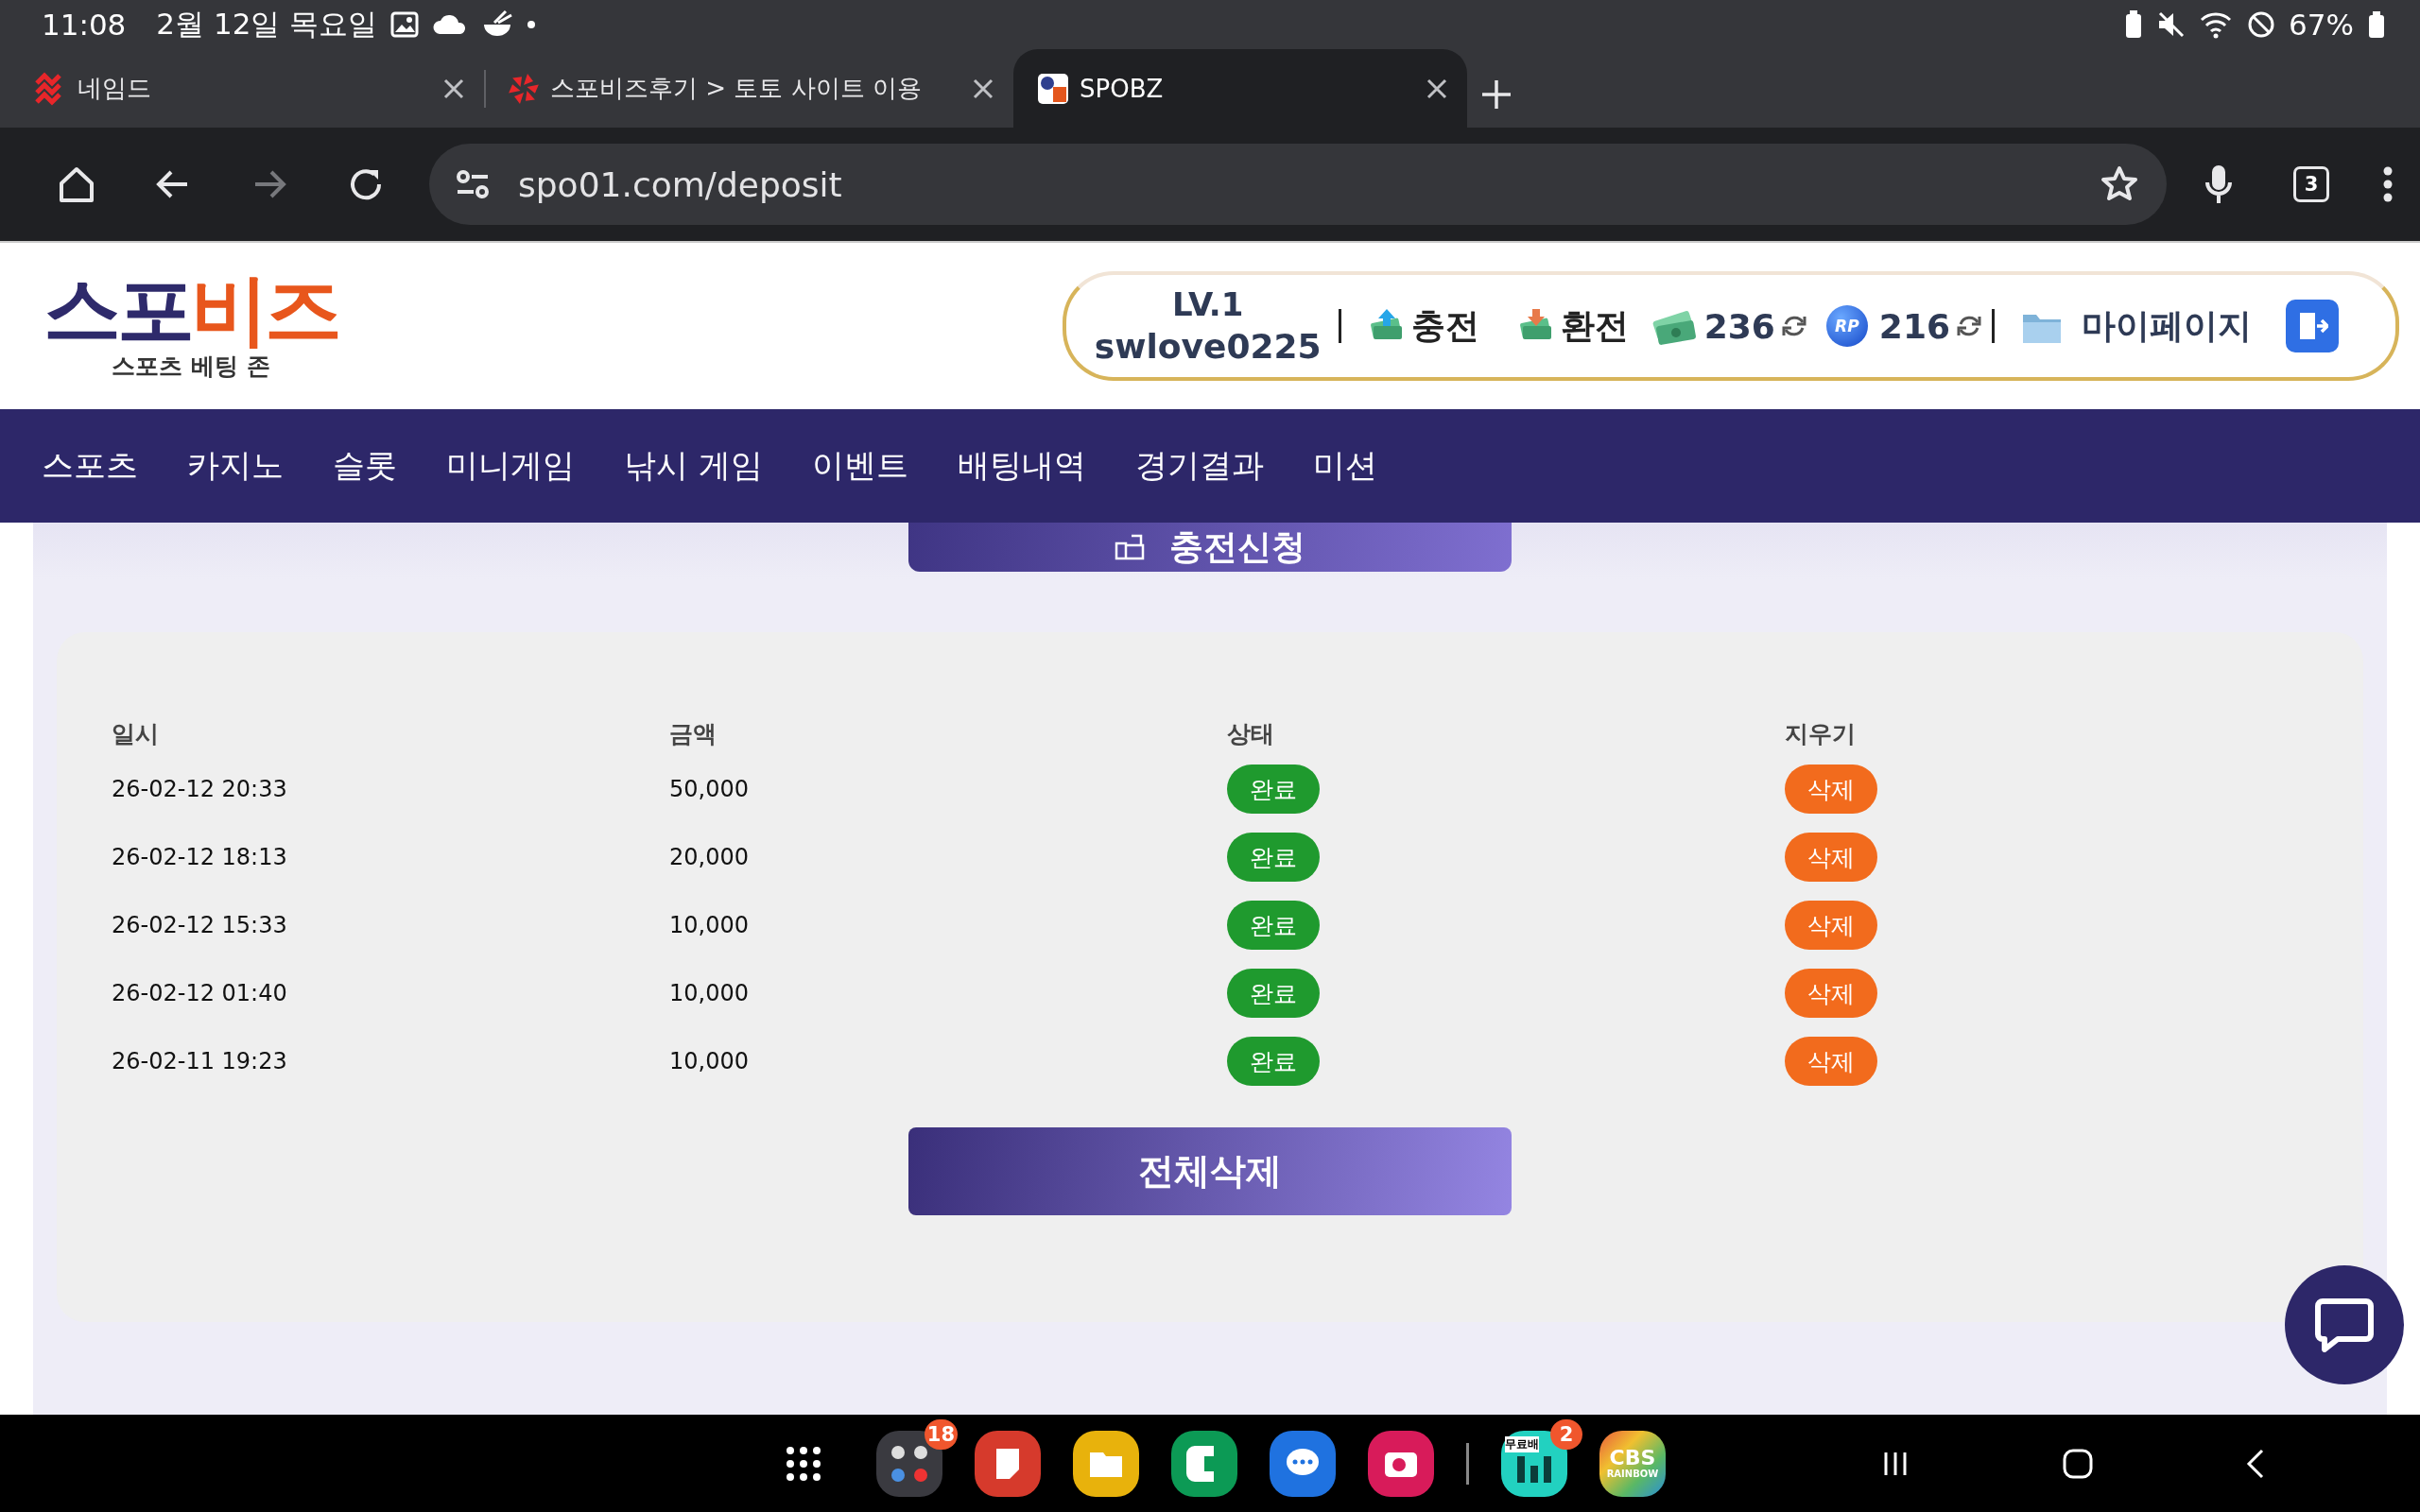 The width and height of the screenshot is (2420, 1512). What do you see at coordinates (267, 24) in the screenshot?
I see `status-date: 2월 12일 목요일` at bounding box center [267, 24].